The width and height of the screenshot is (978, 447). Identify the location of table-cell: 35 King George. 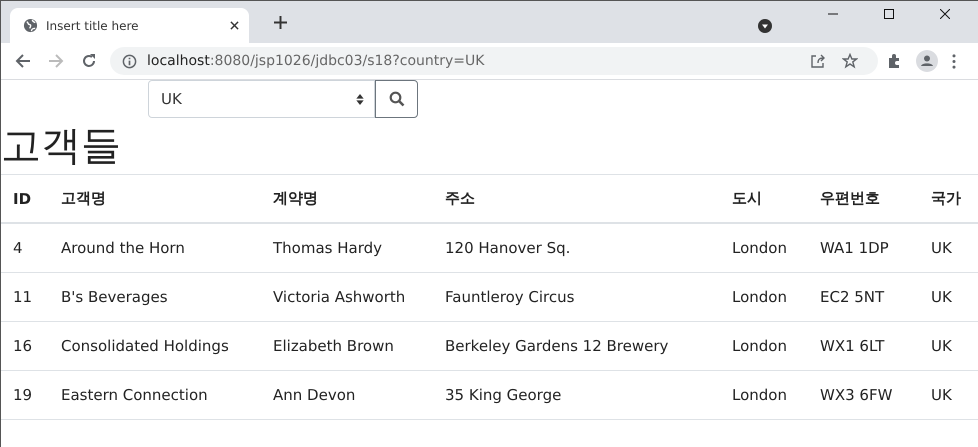
(576, 395).